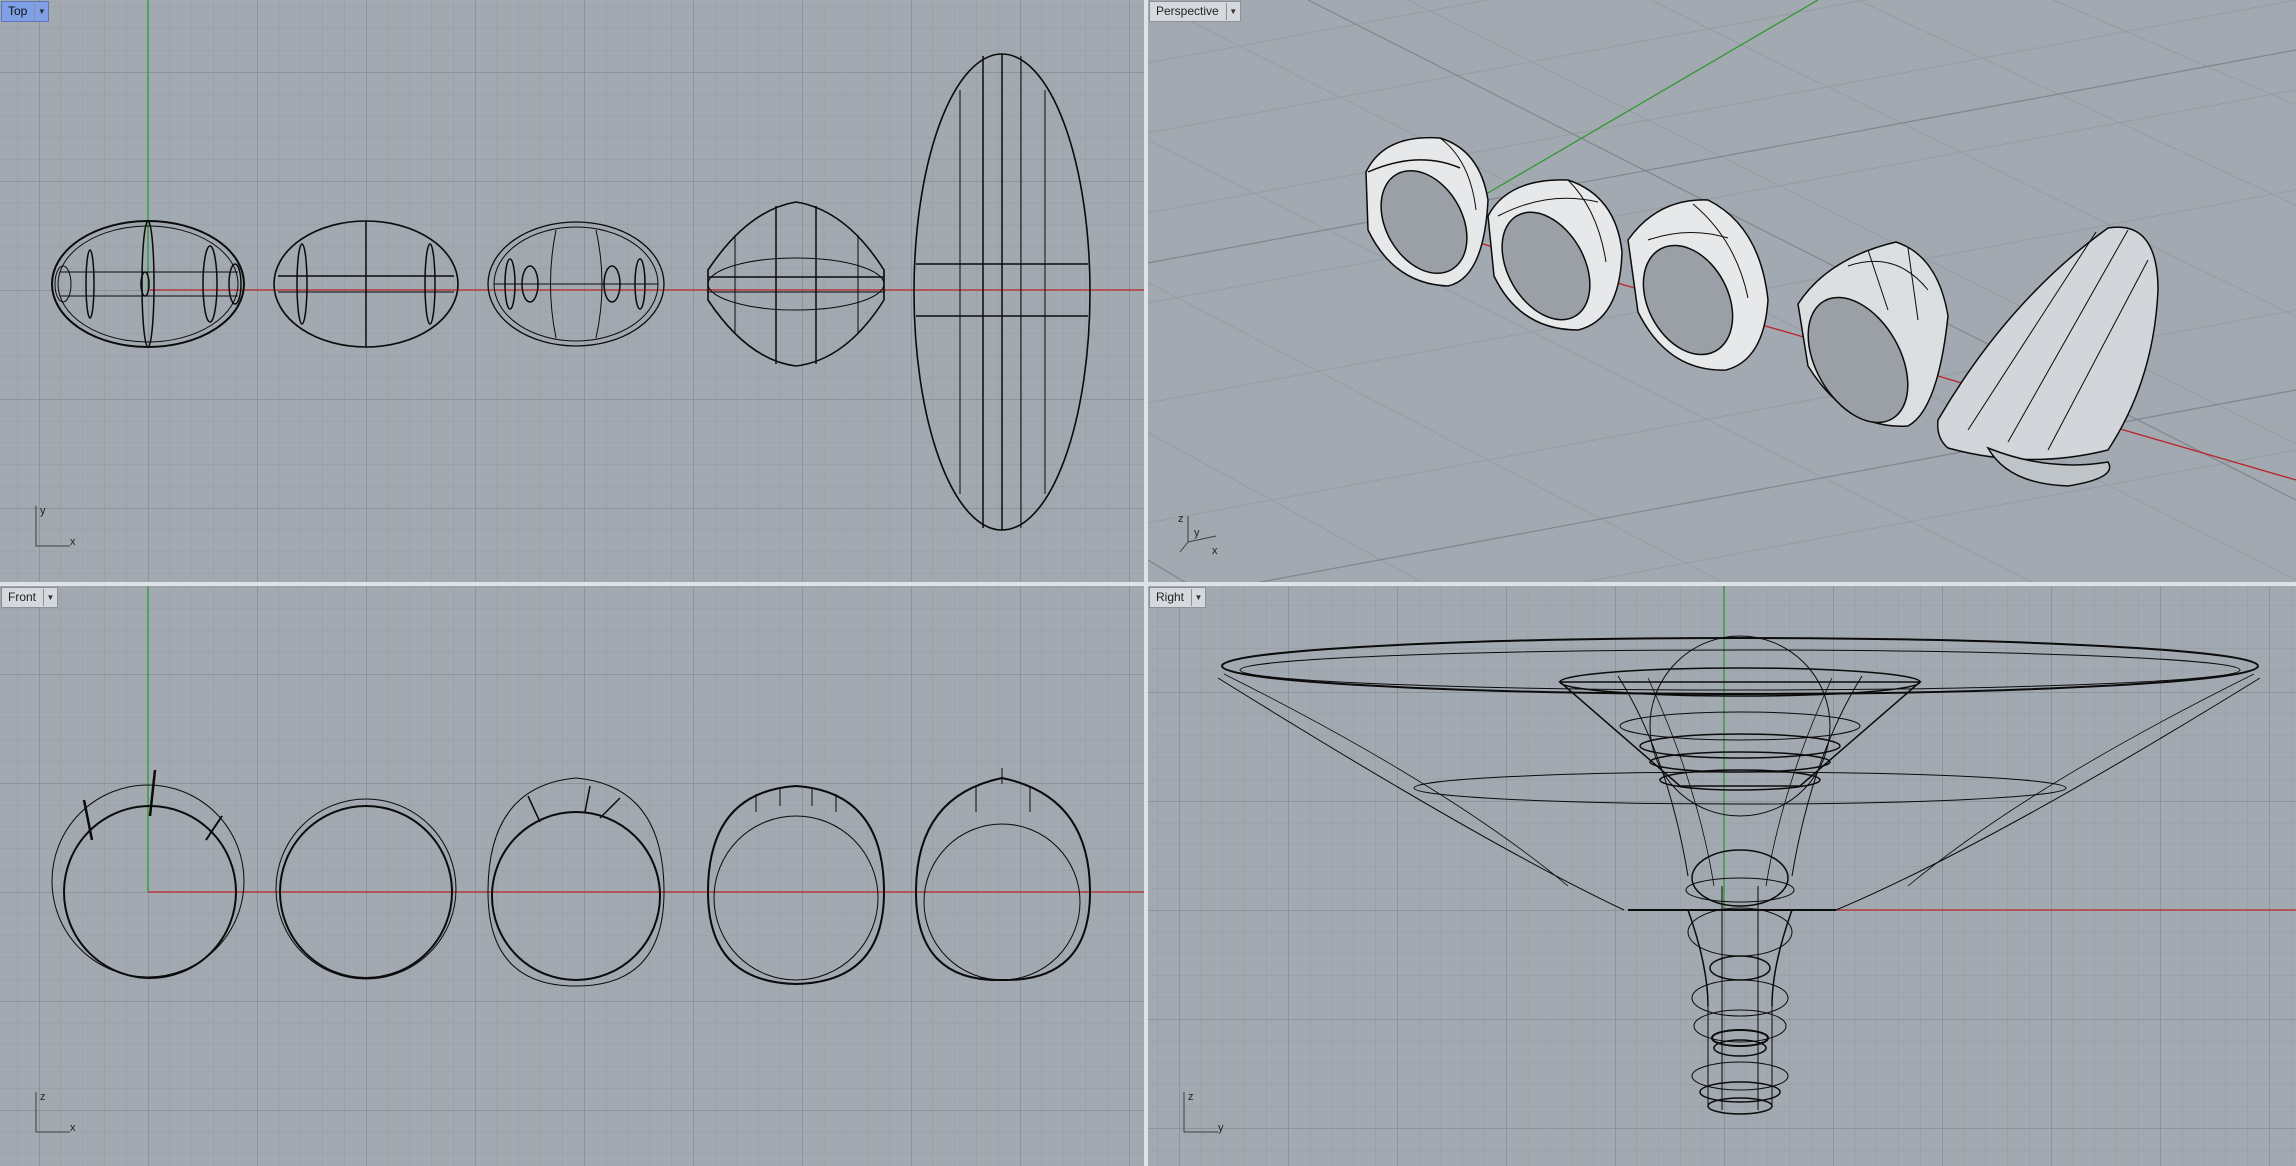 The height and width of the screenshot is (1166, 2296). I want to click on viewport-tab-perspective: Perspective ▼, so click(1195, 11).